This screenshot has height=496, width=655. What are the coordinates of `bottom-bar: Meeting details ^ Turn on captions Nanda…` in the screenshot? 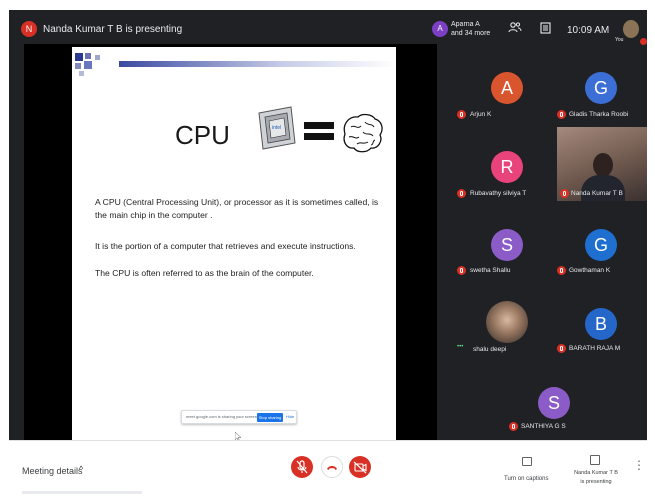 It's located at (328, 468).